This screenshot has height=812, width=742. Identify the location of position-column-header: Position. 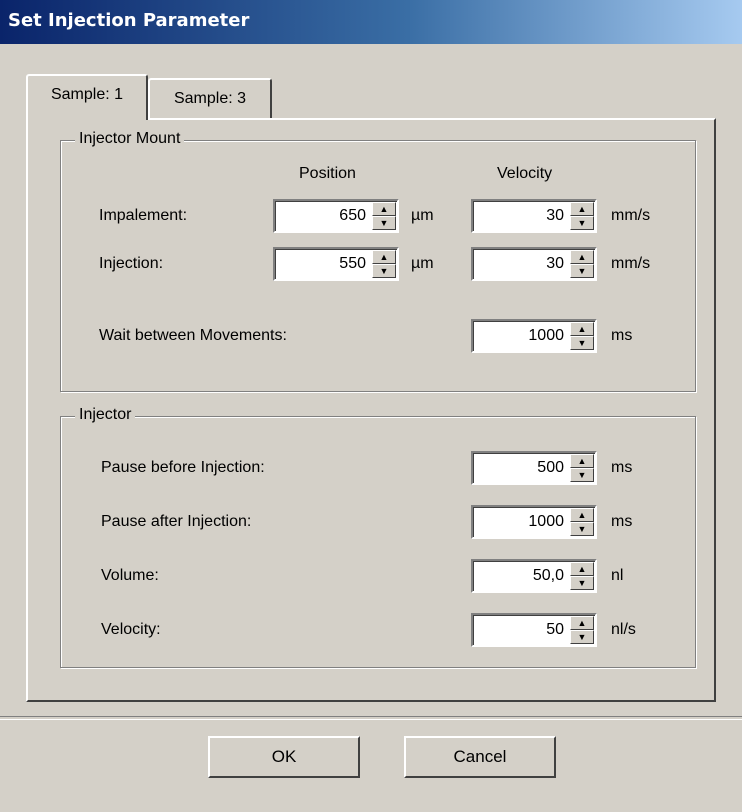
(327, 173).